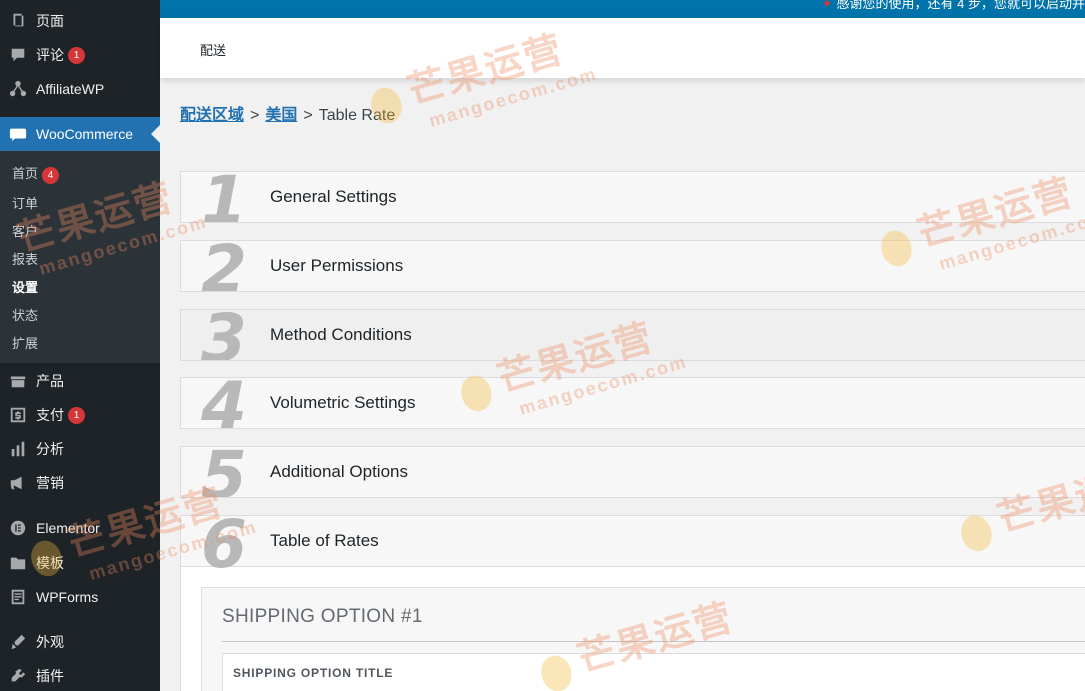 This screenshot has width=1085, height=691. I want to click on menu-item-label: 评论, so click(50, 55).